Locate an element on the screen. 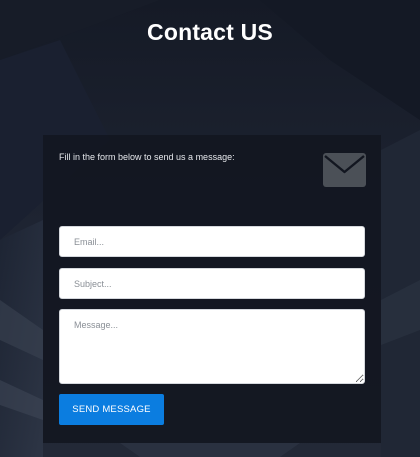 Image resolution: width=420 pixels, height=457 pixels. envelope-icon is located at coordinates (344, 170).